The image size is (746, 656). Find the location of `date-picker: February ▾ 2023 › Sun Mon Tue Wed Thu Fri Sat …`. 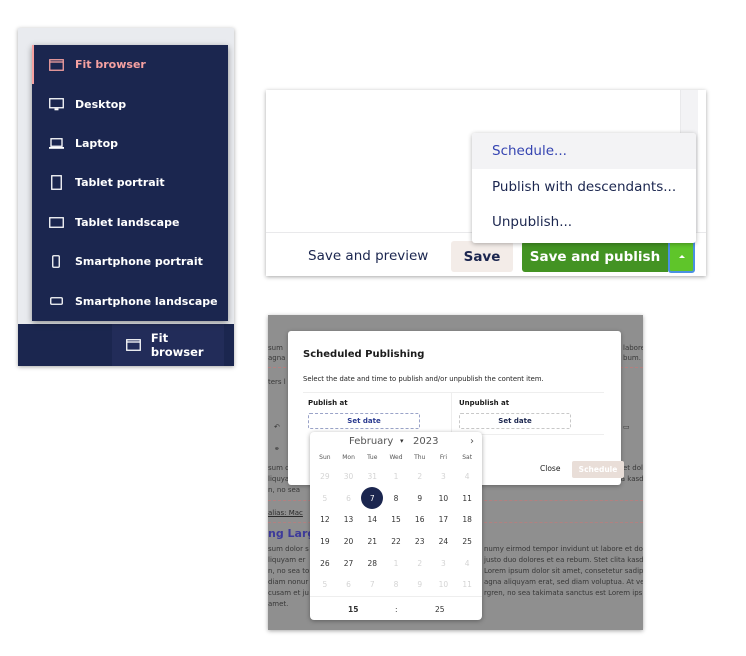

date-picker: February ▾ 2023 › Sun Mon Tue Wed Thu Fri Sat … is located at coordinates (396, 526).